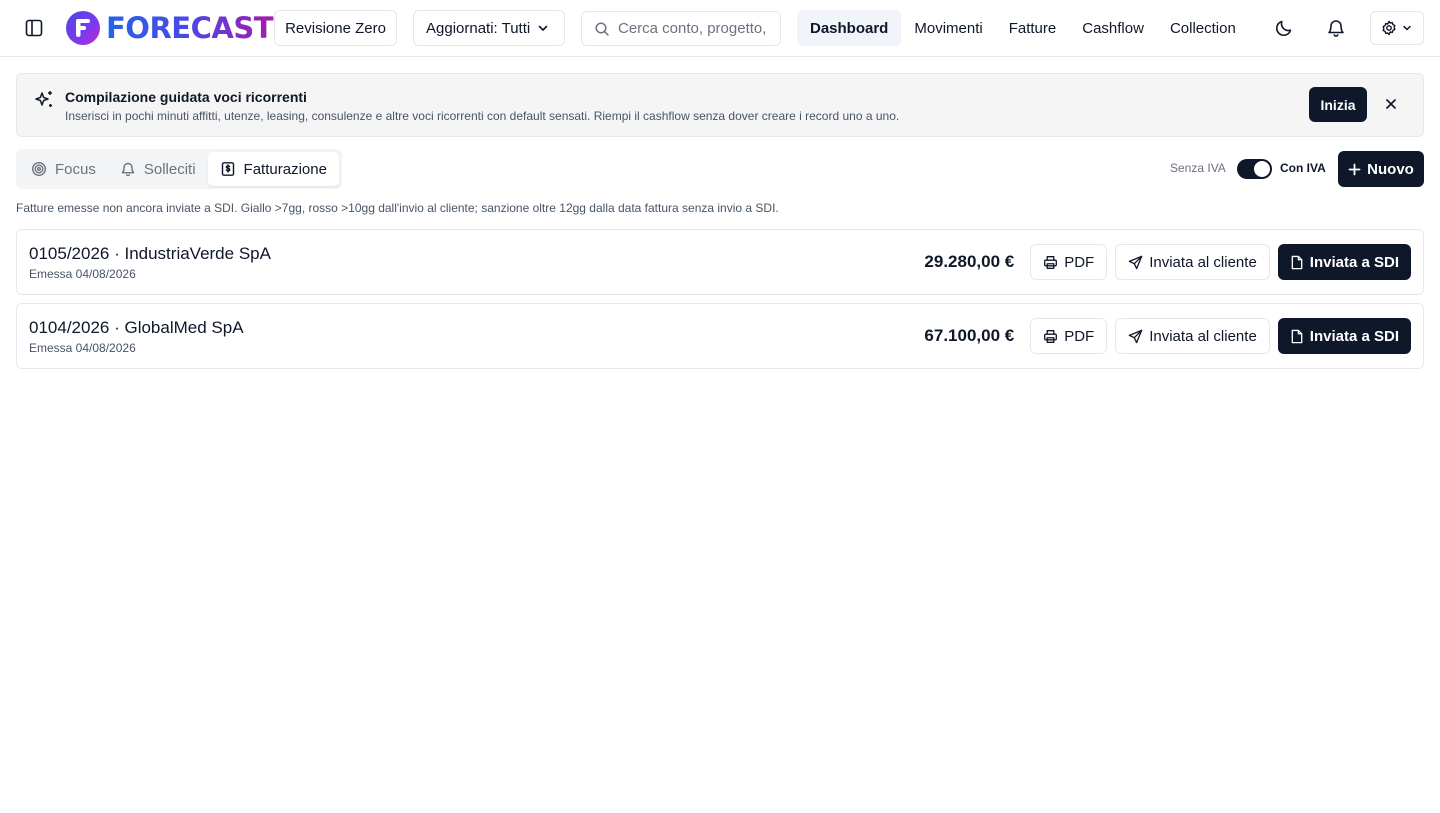 The image size is (1440, 813). What do you see at coordinates (34, 28) in the screenshot?
I see `sidebar-toggle-icon` at bounding box center [34, 28].